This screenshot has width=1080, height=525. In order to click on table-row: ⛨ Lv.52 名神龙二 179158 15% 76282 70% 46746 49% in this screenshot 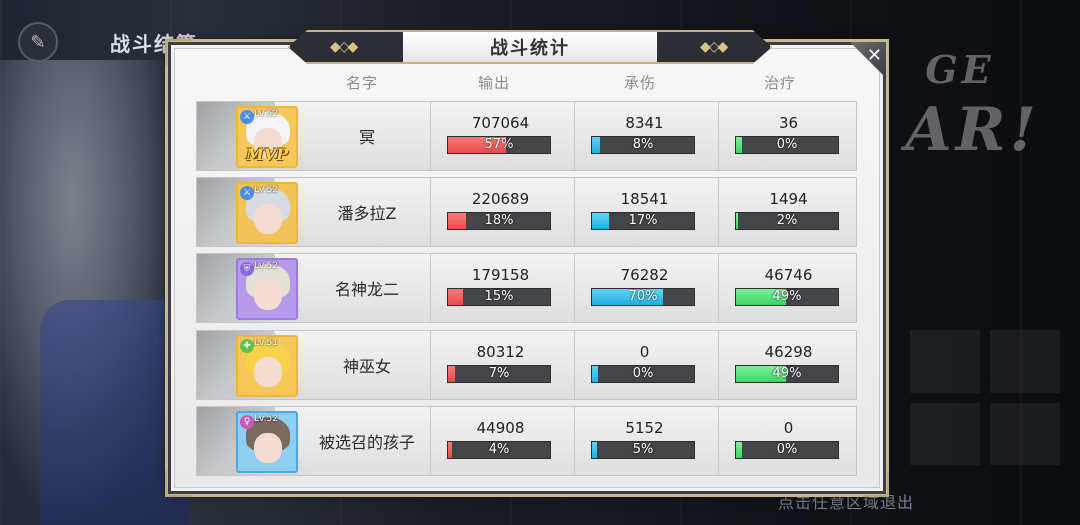, I will do `click(526, 288)`.